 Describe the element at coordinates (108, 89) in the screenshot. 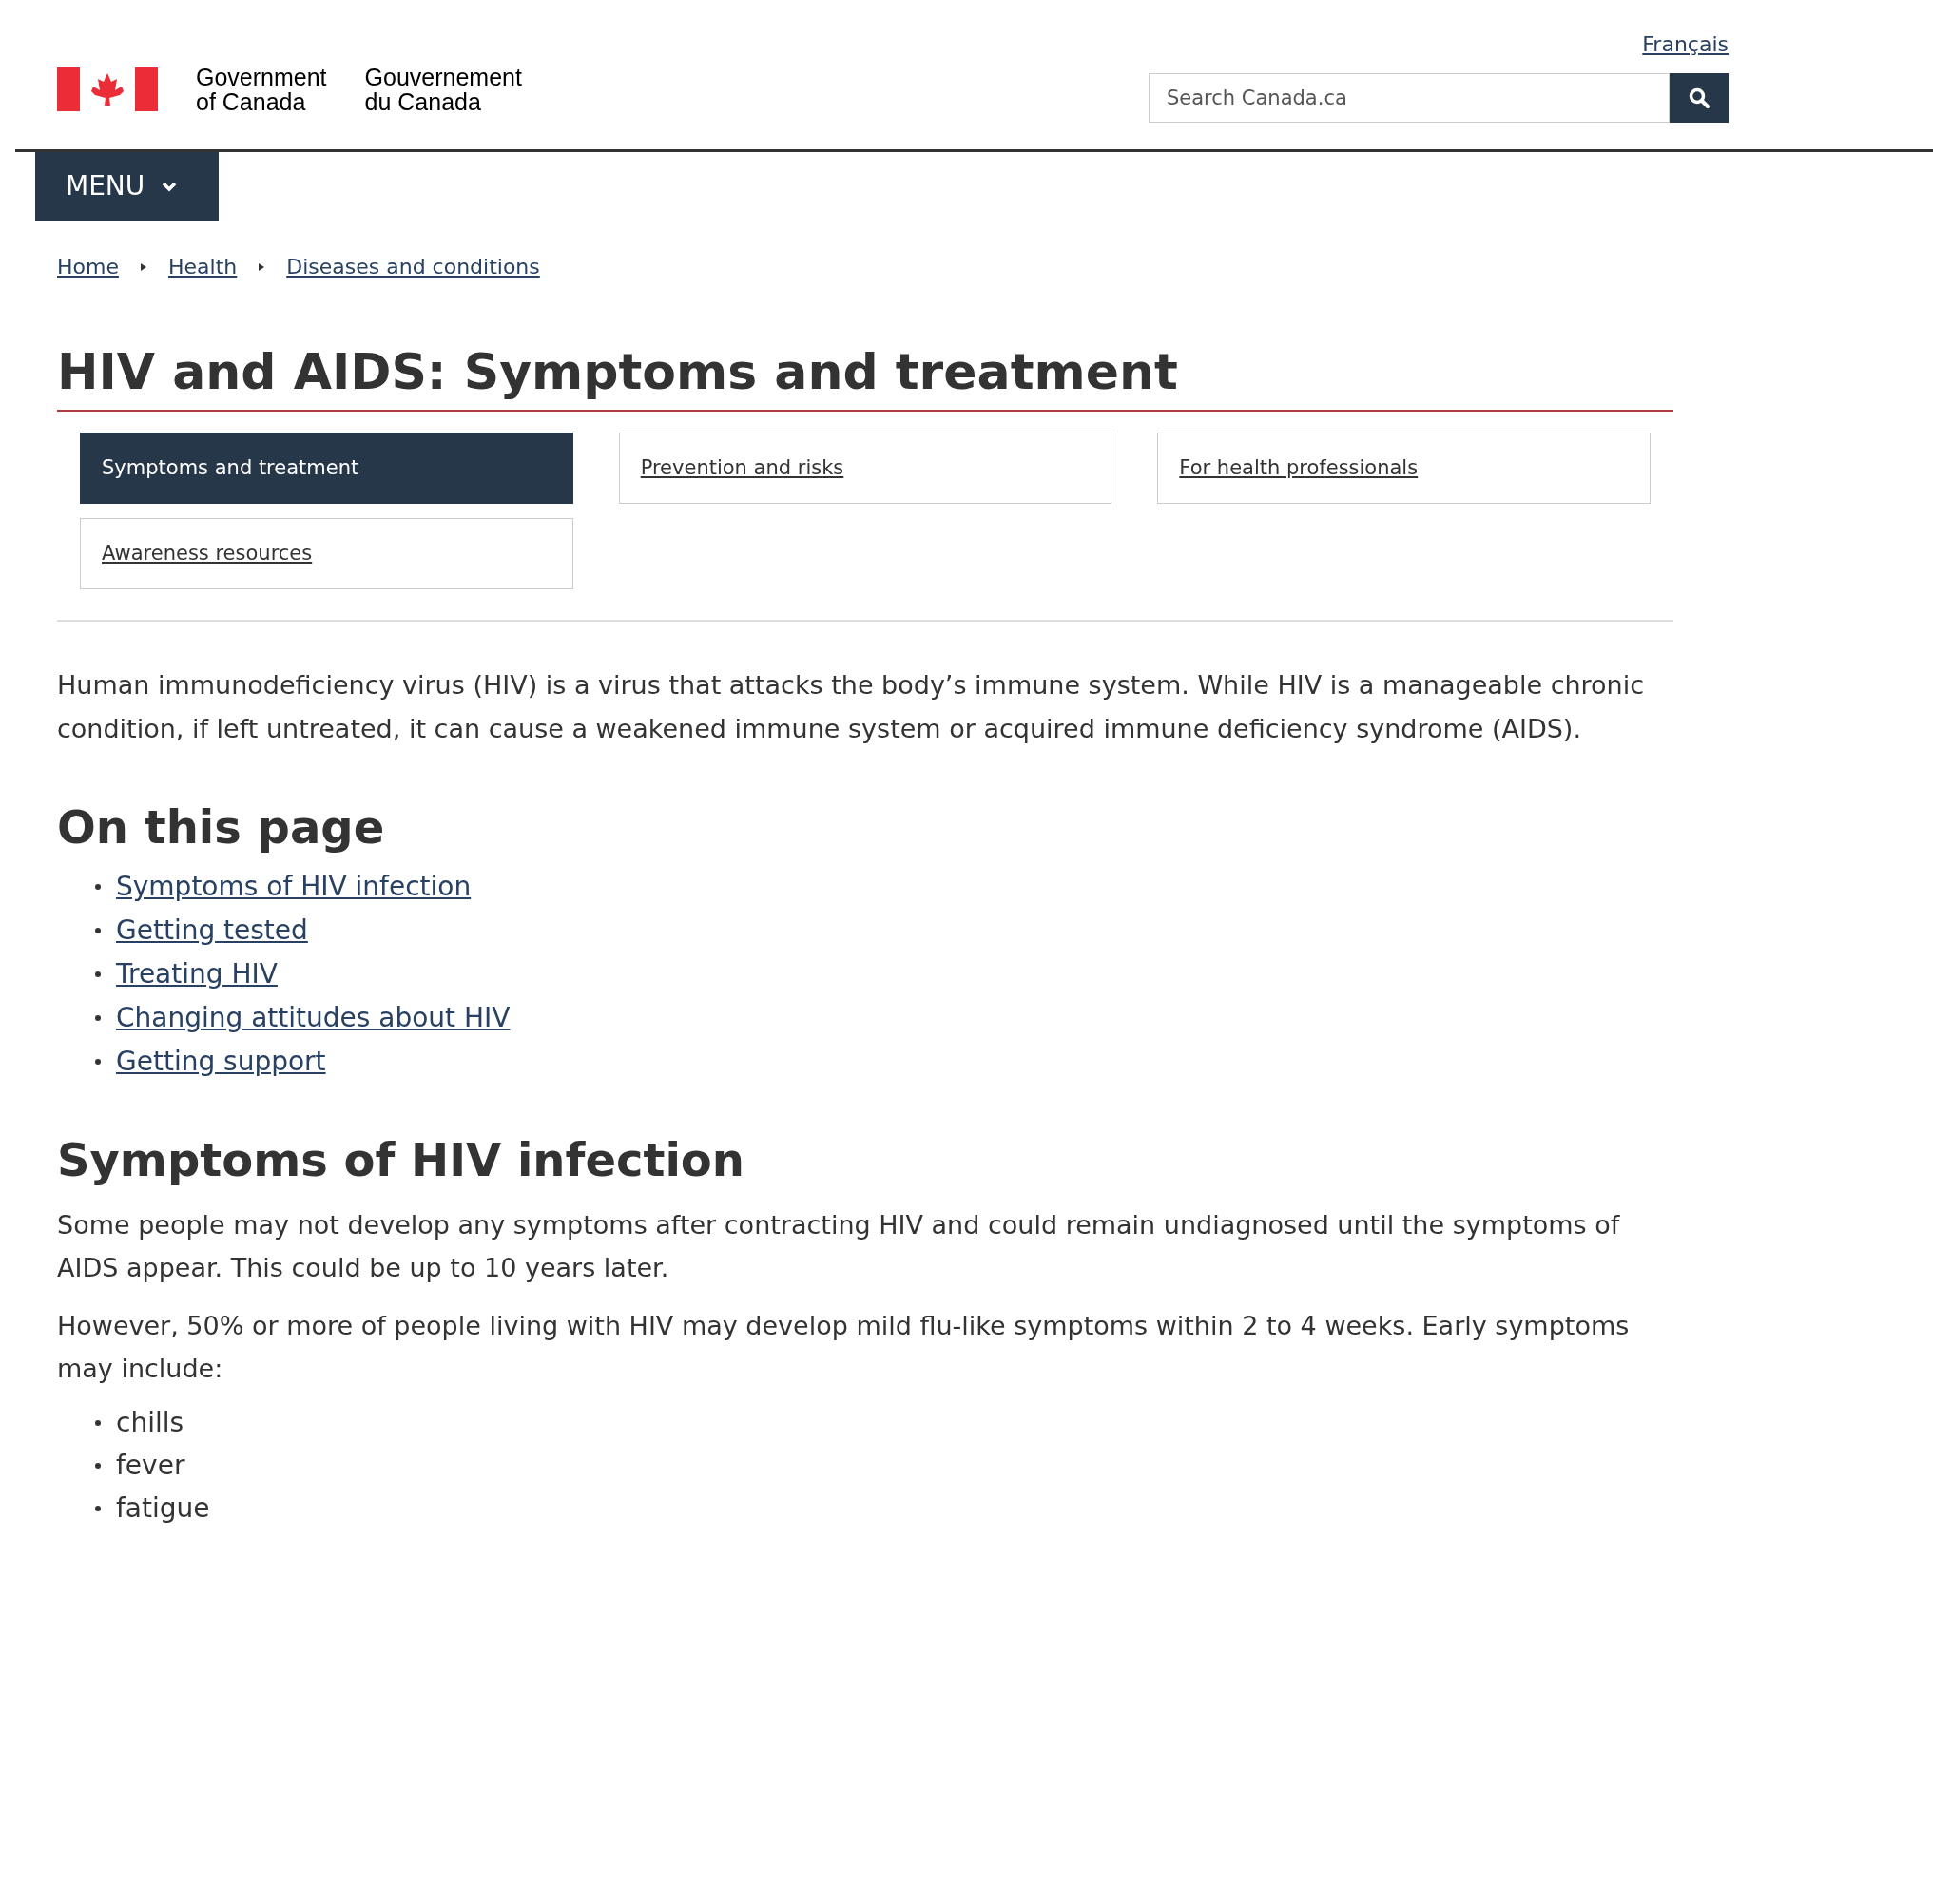

I see `canada-flag-icon` at that location.